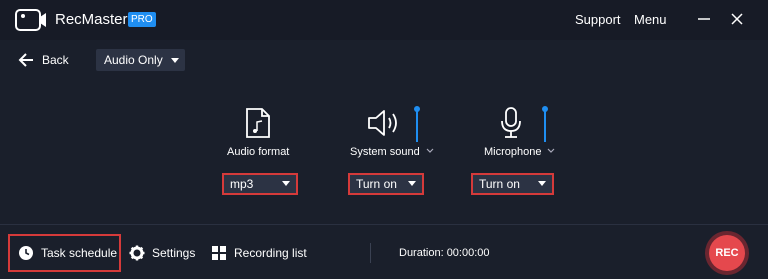  Describe the element at coordinates (26, 253) in the screenshot. I see `clock-icon` at that location.